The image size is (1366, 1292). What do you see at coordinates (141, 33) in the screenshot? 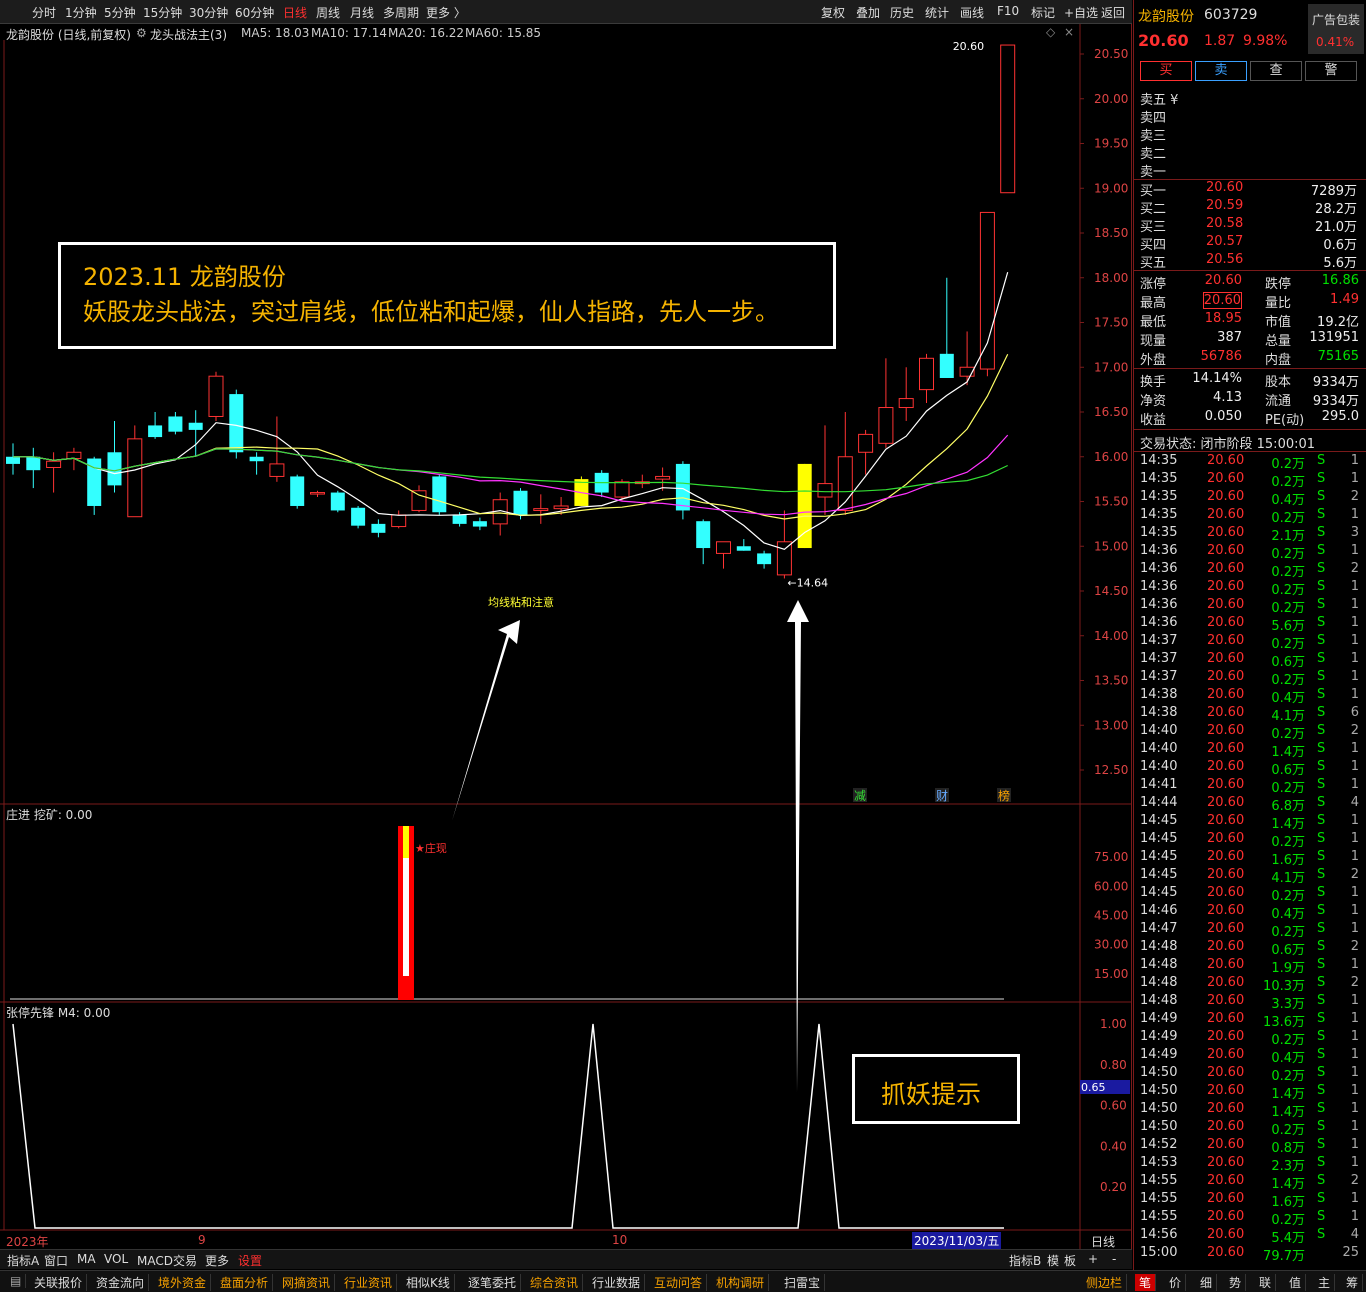
I see `formula-gear-icon: ⚙` at bounding box center [141, 33].